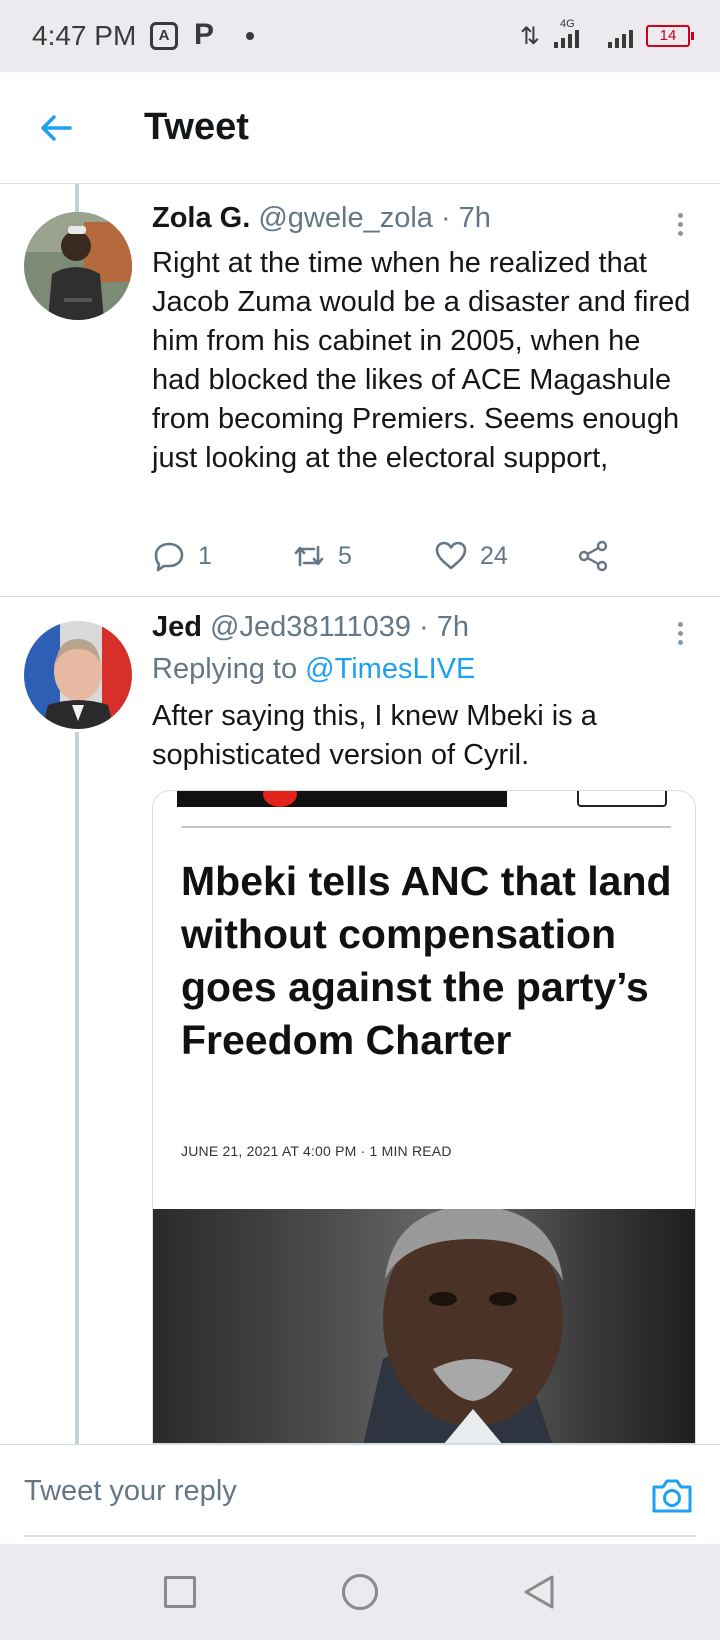 Image resolution: width=720 pixels, height=1640 pixels. I want to click on retweet-count: 5, so click(345, 555).